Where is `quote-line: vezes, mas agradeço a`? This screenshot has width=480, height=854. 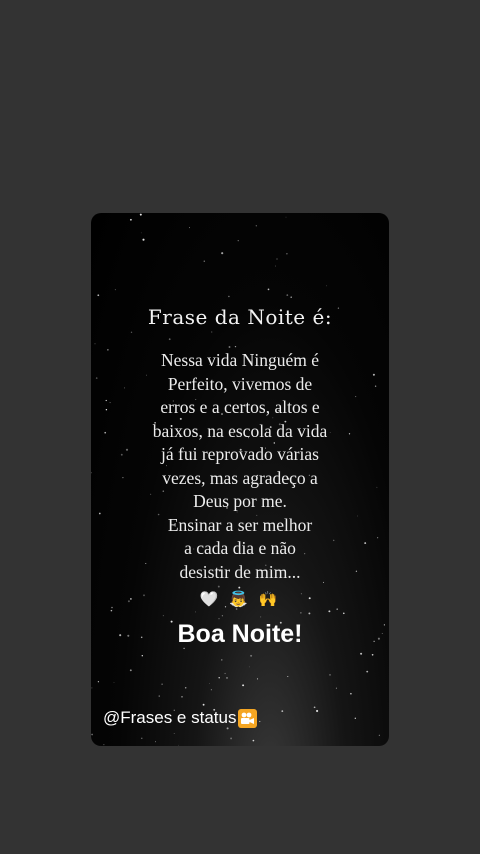
quote-line: vezes, mas agradeço a is located at coordinates (240, 477).